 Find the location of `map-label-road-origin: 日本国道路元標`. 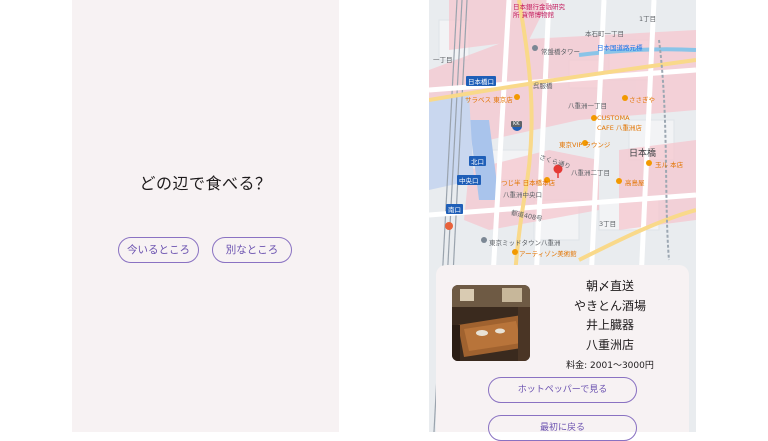

map-label-road-origin: 日本国道路元標 is located at coordinates (620, 48).